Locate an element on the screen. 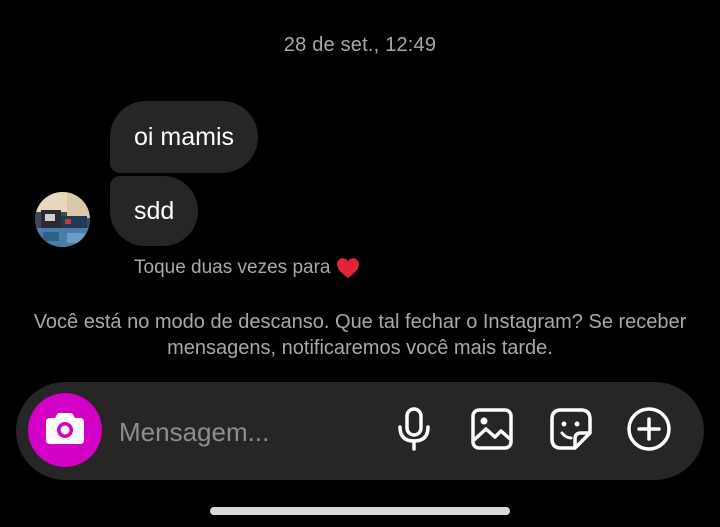 The height and width of the screenshot is (527, 720). gallery-icon is located at coordinates (492, 431).